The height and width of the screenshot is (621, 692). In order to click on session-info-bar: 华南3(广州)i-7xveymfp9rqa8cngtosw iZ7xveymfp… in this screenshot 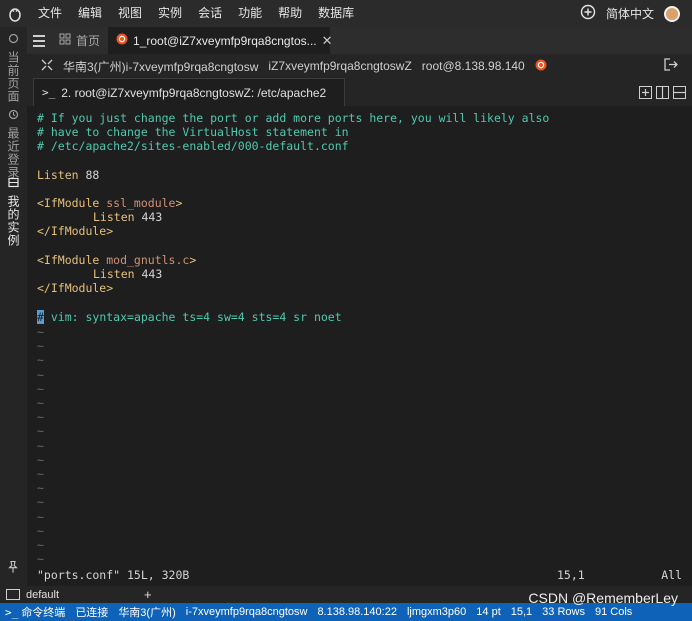, I will do `click(359, 66)`.